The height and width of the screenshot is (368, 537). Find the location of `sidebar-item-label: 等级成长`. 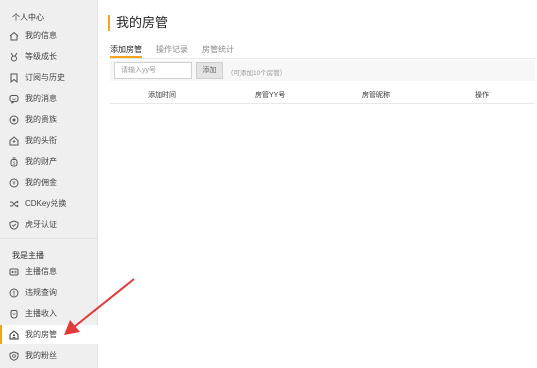

sidebar-item-label: 等级成长 is located at coordinates (41, 56).